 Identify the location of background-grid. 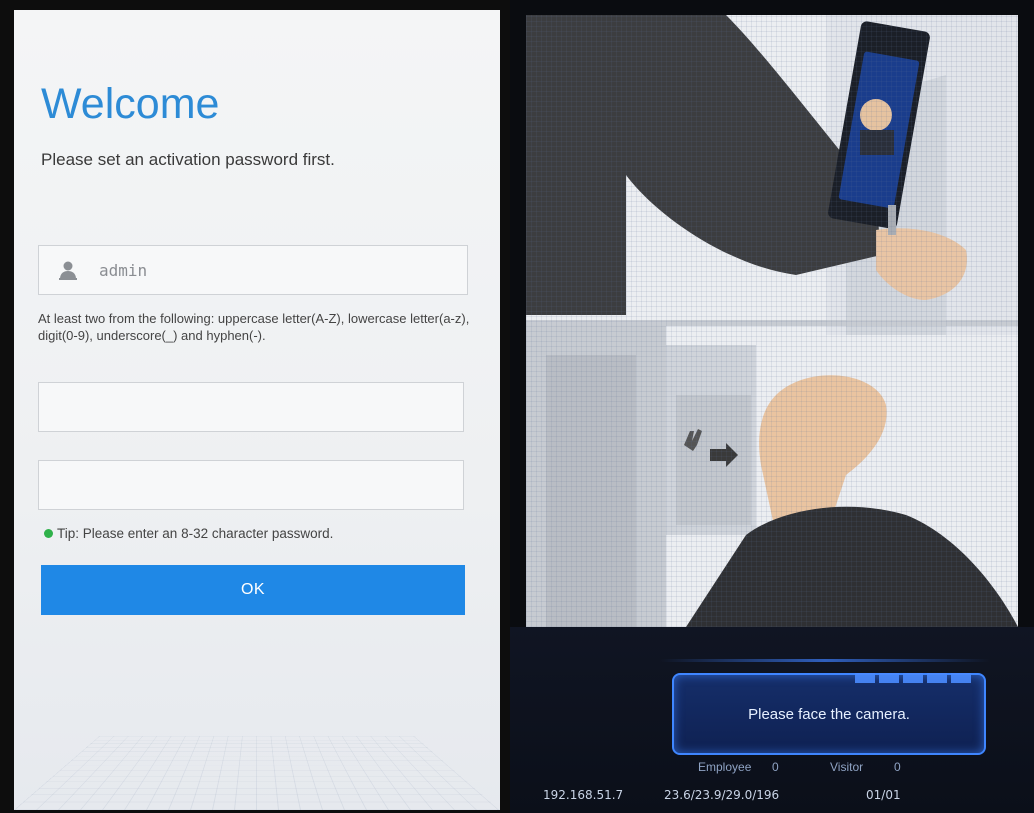
(257, 772).